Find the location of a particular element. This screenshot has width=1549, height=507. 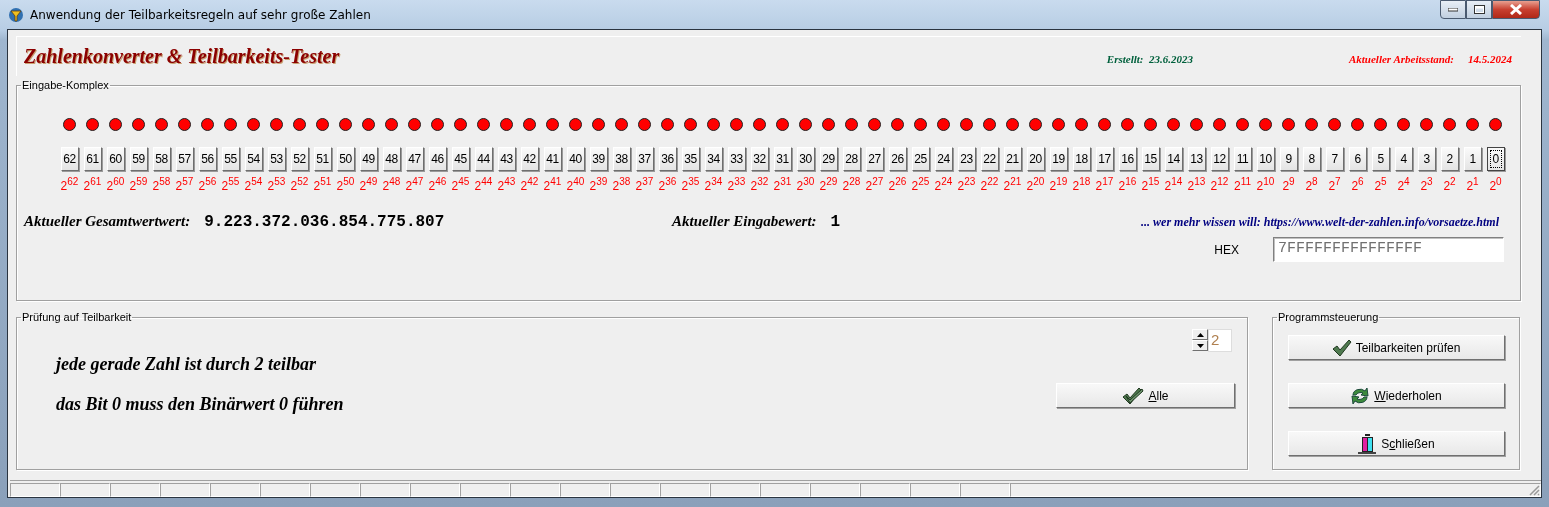

bit-button: 41 is located at coordinates (552, 159).